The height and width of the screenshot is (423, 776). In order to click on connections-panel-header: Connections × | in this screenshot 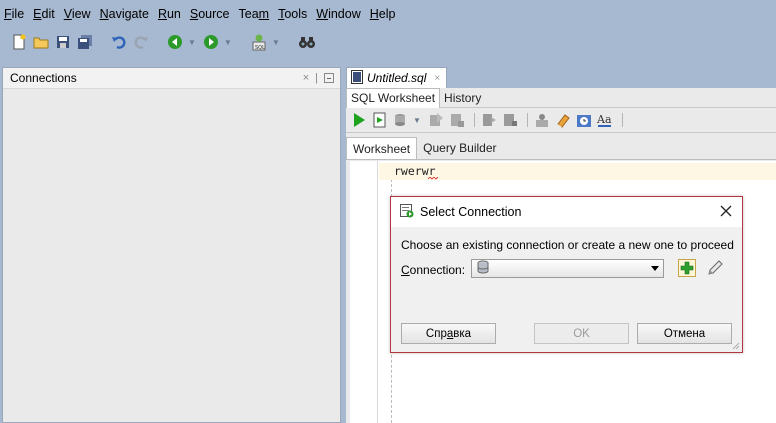, I will do `click(171, 78)`.